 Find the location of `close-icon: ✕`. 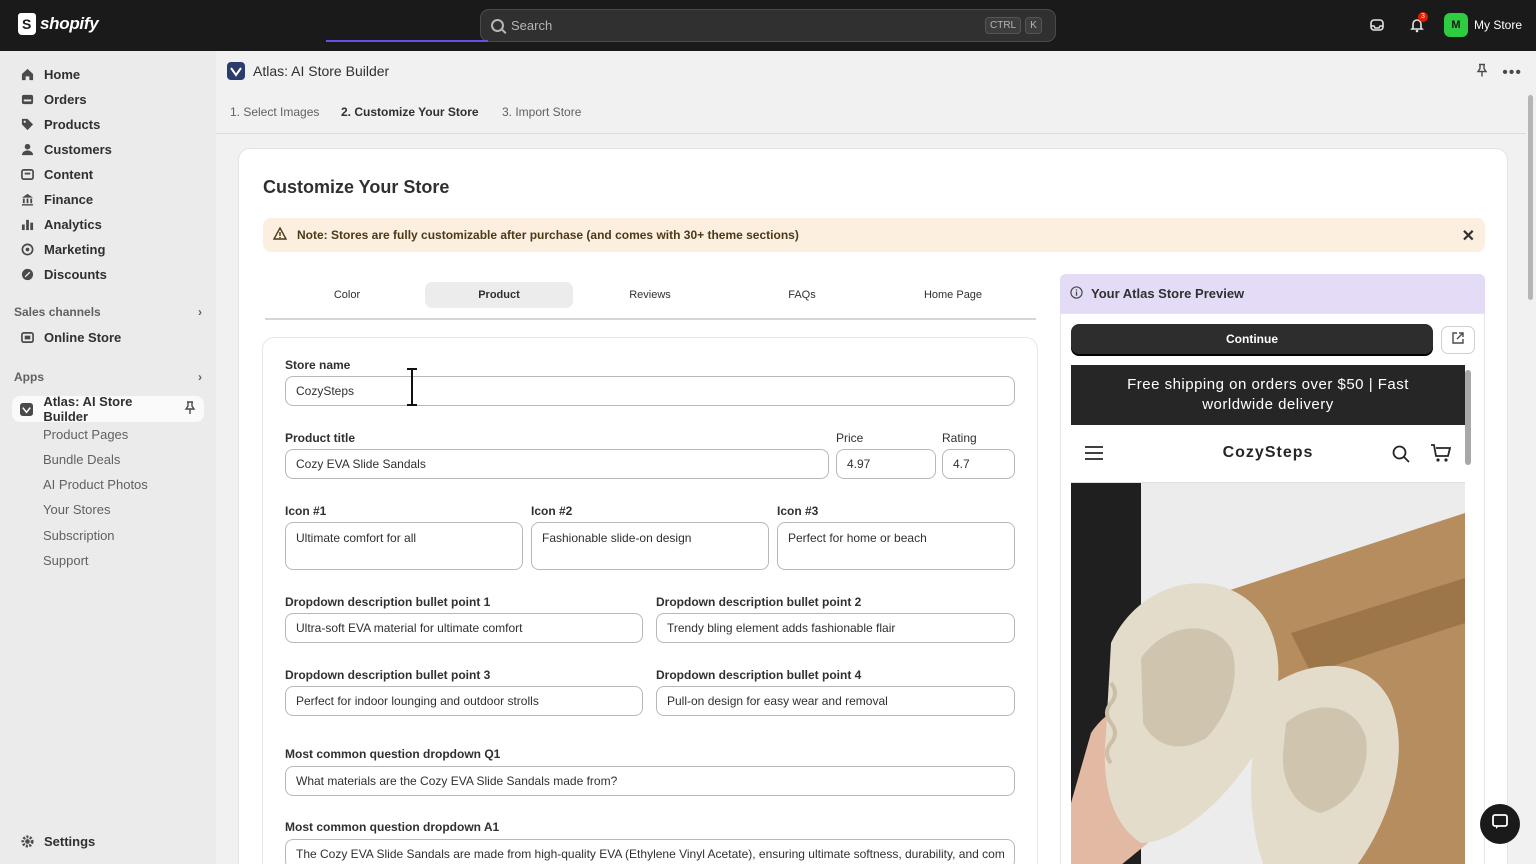

close-icon: ✕ is located at coordinates (1468, 236).